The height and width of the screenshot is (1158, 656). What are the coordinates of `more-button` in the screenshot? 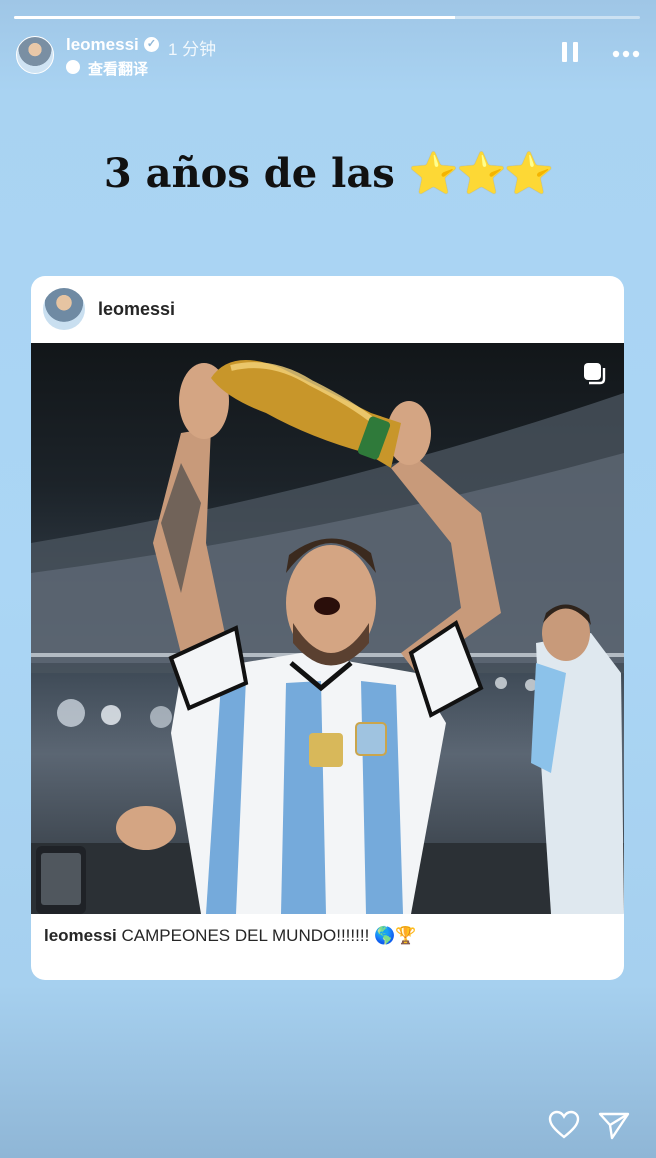 It's located at (626, 52).